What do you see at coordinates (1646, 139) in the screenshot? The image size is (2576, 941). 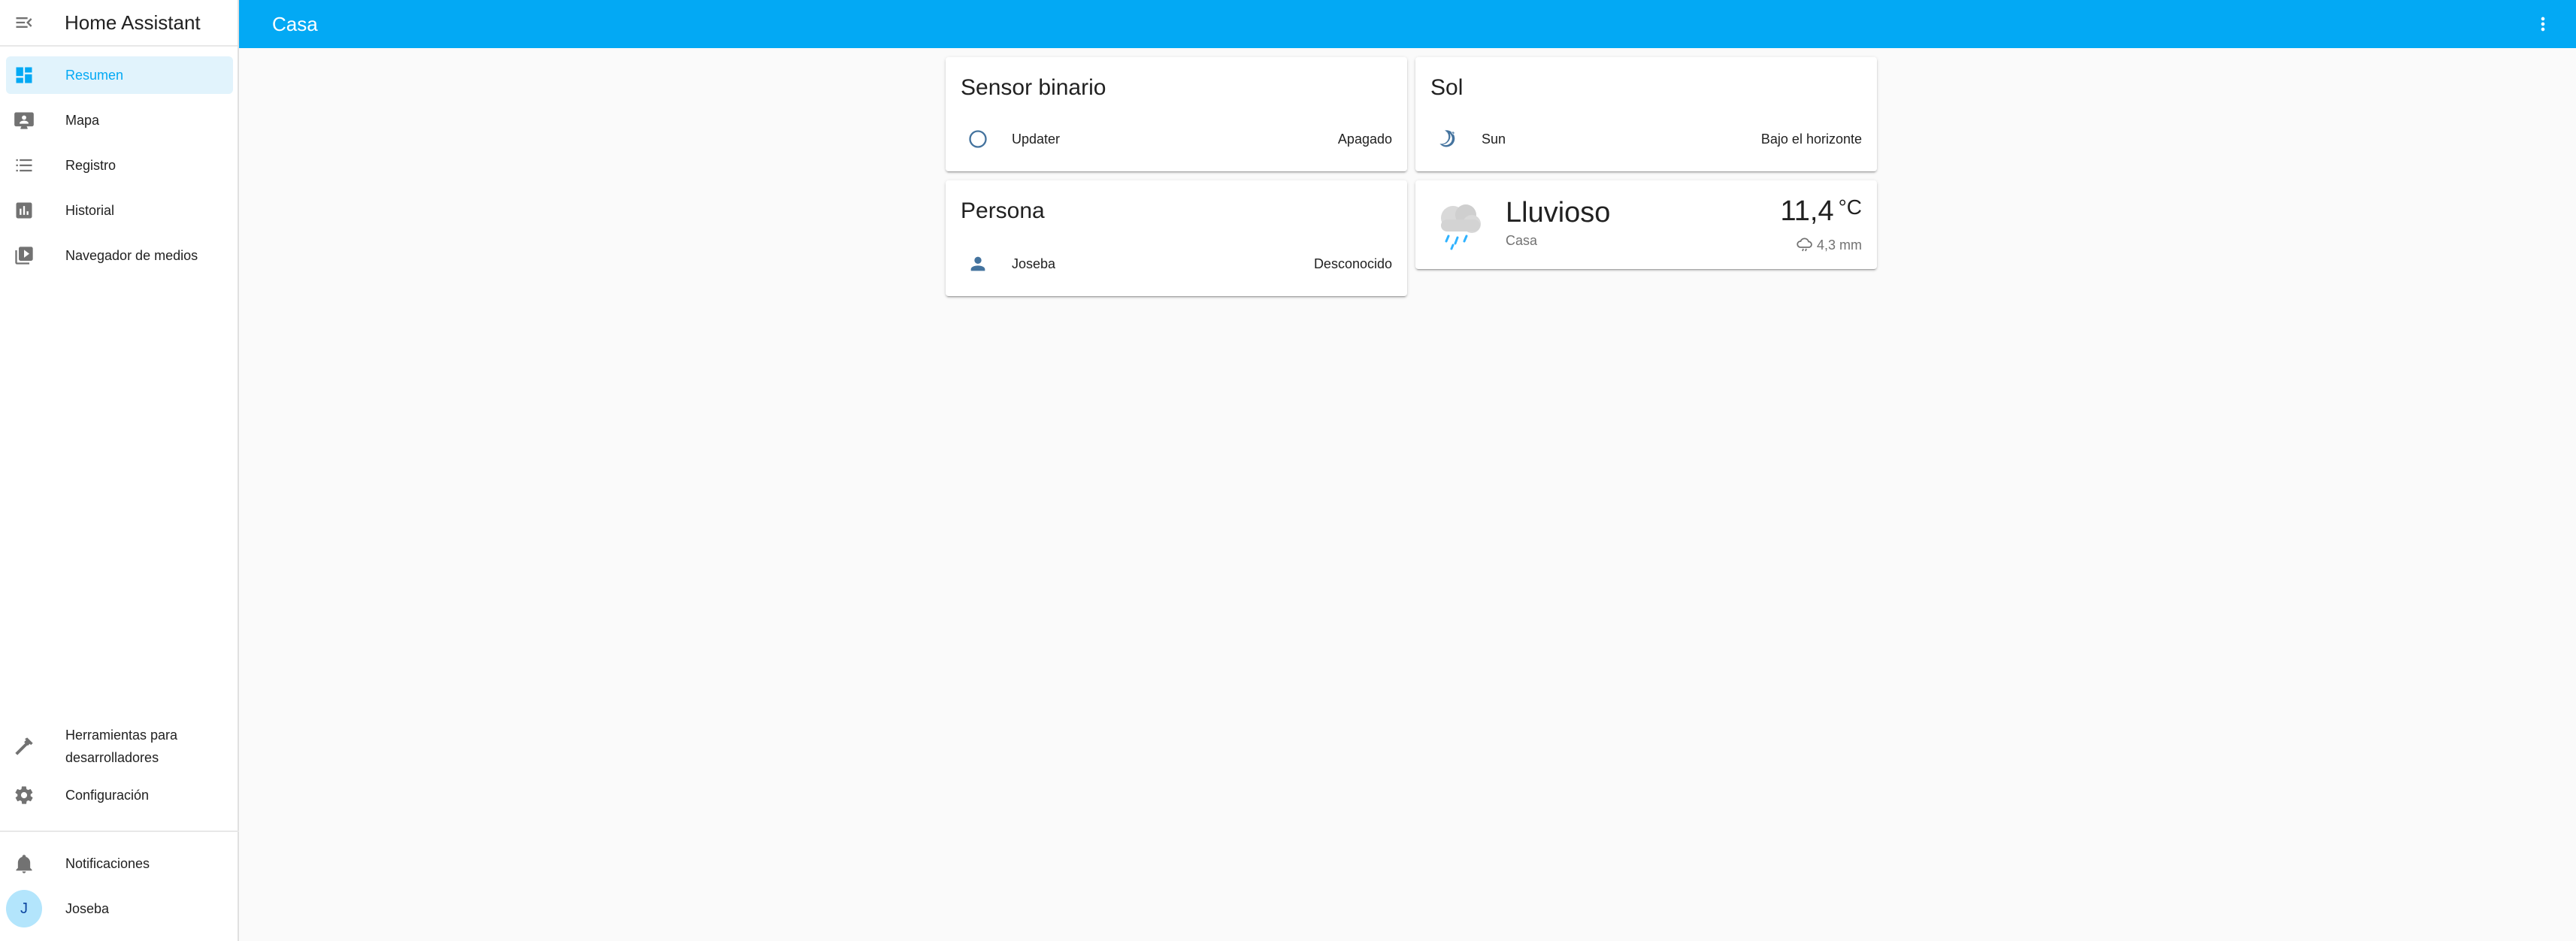 I see `entity-row-sun: Sun Bajo el horizonte` at bounding box center [1646, 139].